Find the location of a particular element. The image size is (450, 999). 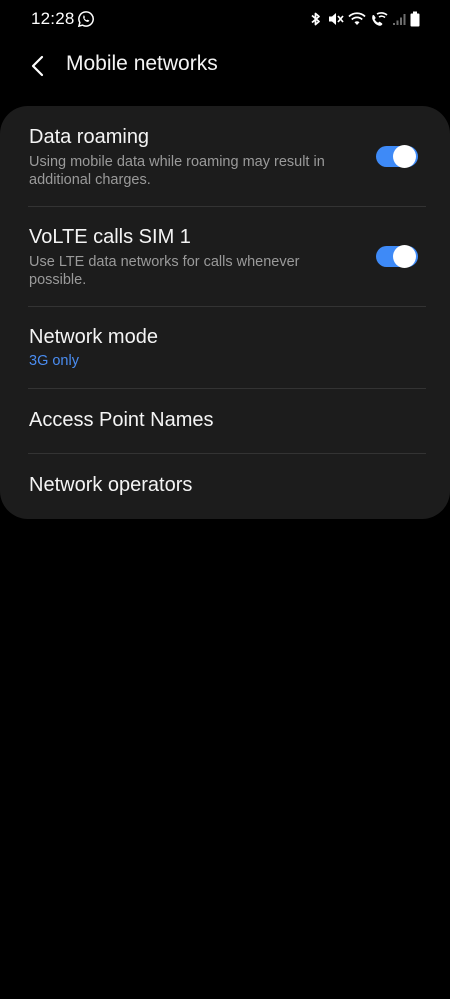

signal-icon is located at coordinates (399, 19).